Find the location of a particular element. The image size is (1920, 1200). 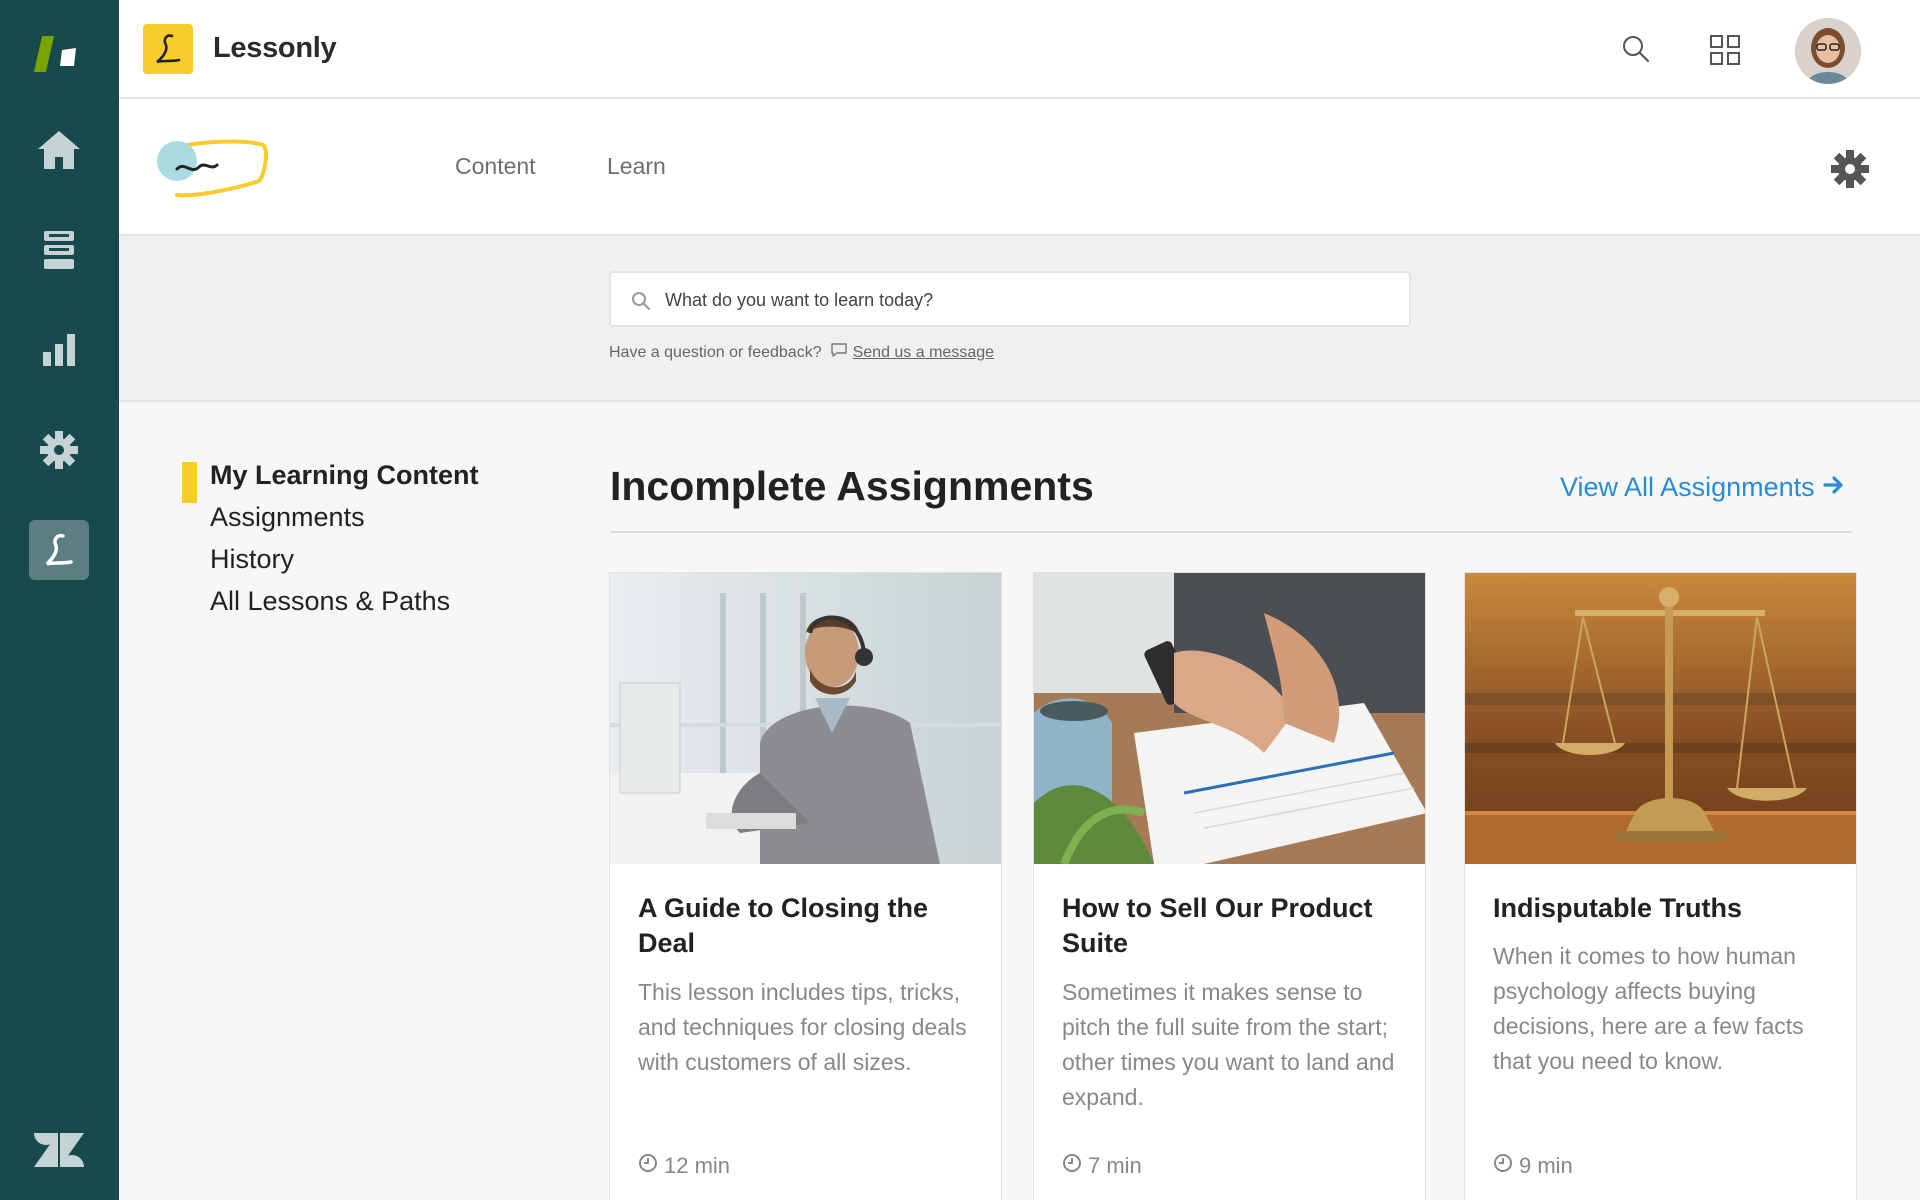

duration-label: 12 min is located at coordinates (697, 1165).